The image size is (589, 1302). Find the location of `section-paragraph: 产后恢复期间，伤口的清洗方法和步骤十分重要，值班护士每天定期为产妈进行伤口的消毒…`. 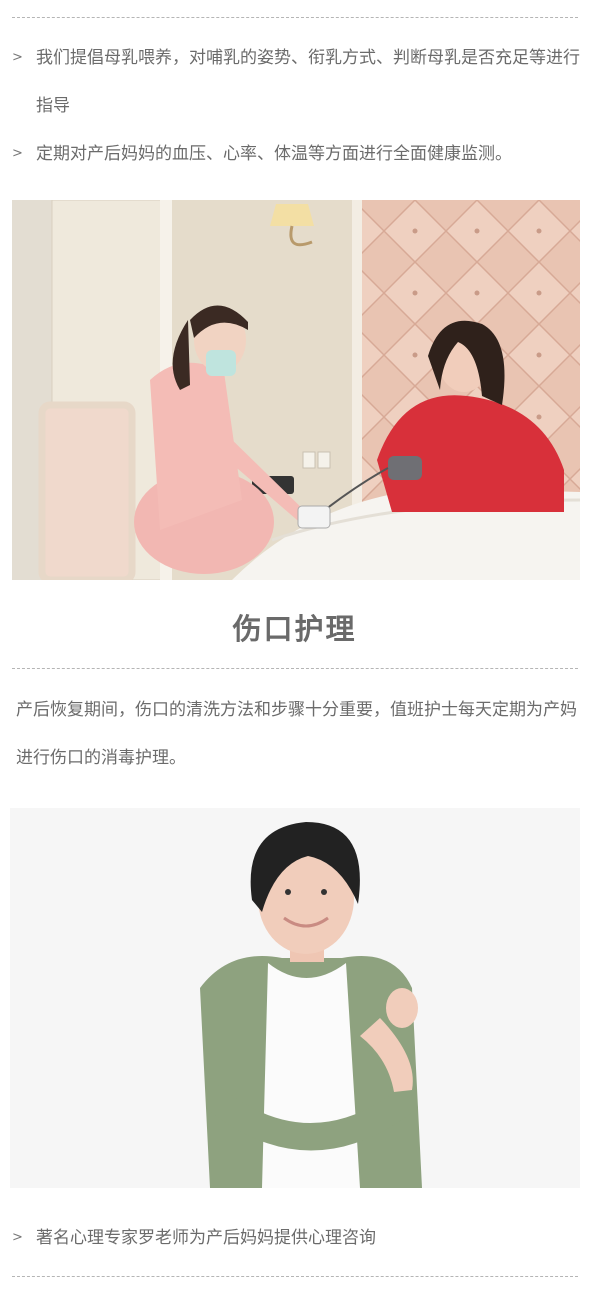

section-paragraph: 产后恢复期间，伤口的清洗方法和步骤十分重要，值班护士每天定期为产妈进行伤口的消毒… is located at coordinates (296, 734).